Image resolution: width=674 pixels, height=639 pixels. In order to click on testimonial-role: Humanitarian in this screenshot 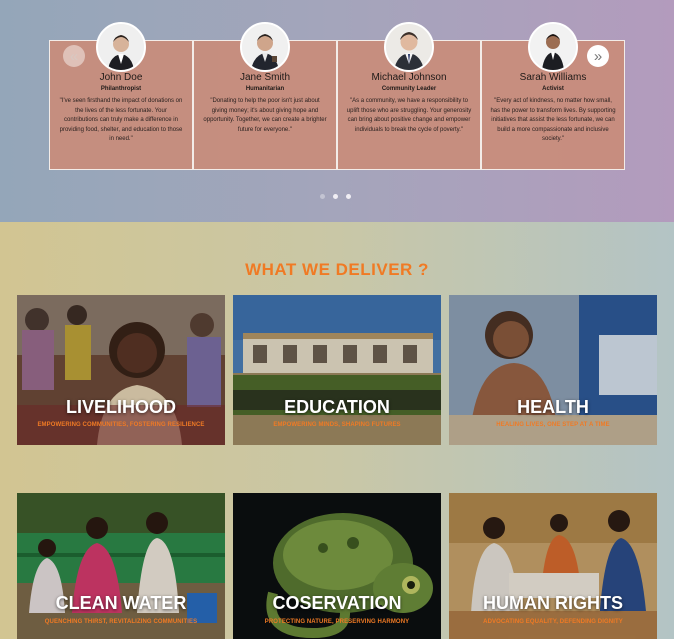, I will do `click(265, 89)`.